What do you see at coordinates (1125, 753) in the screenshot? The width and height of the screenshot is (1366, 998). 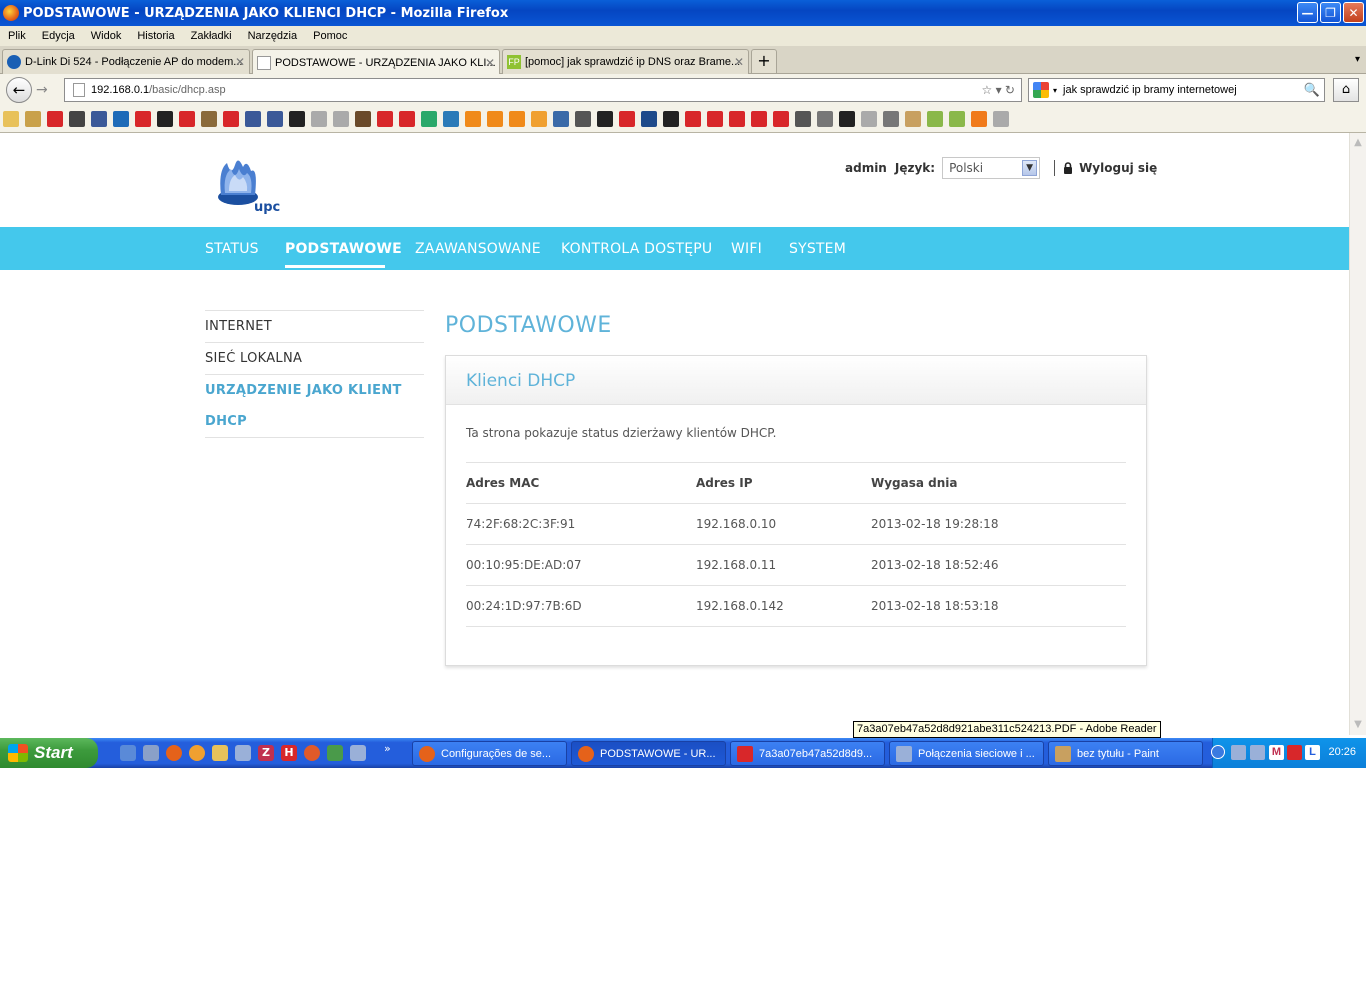 I see `task-paint: bez tytułu - Paint` at bounding box center [1125, 753].